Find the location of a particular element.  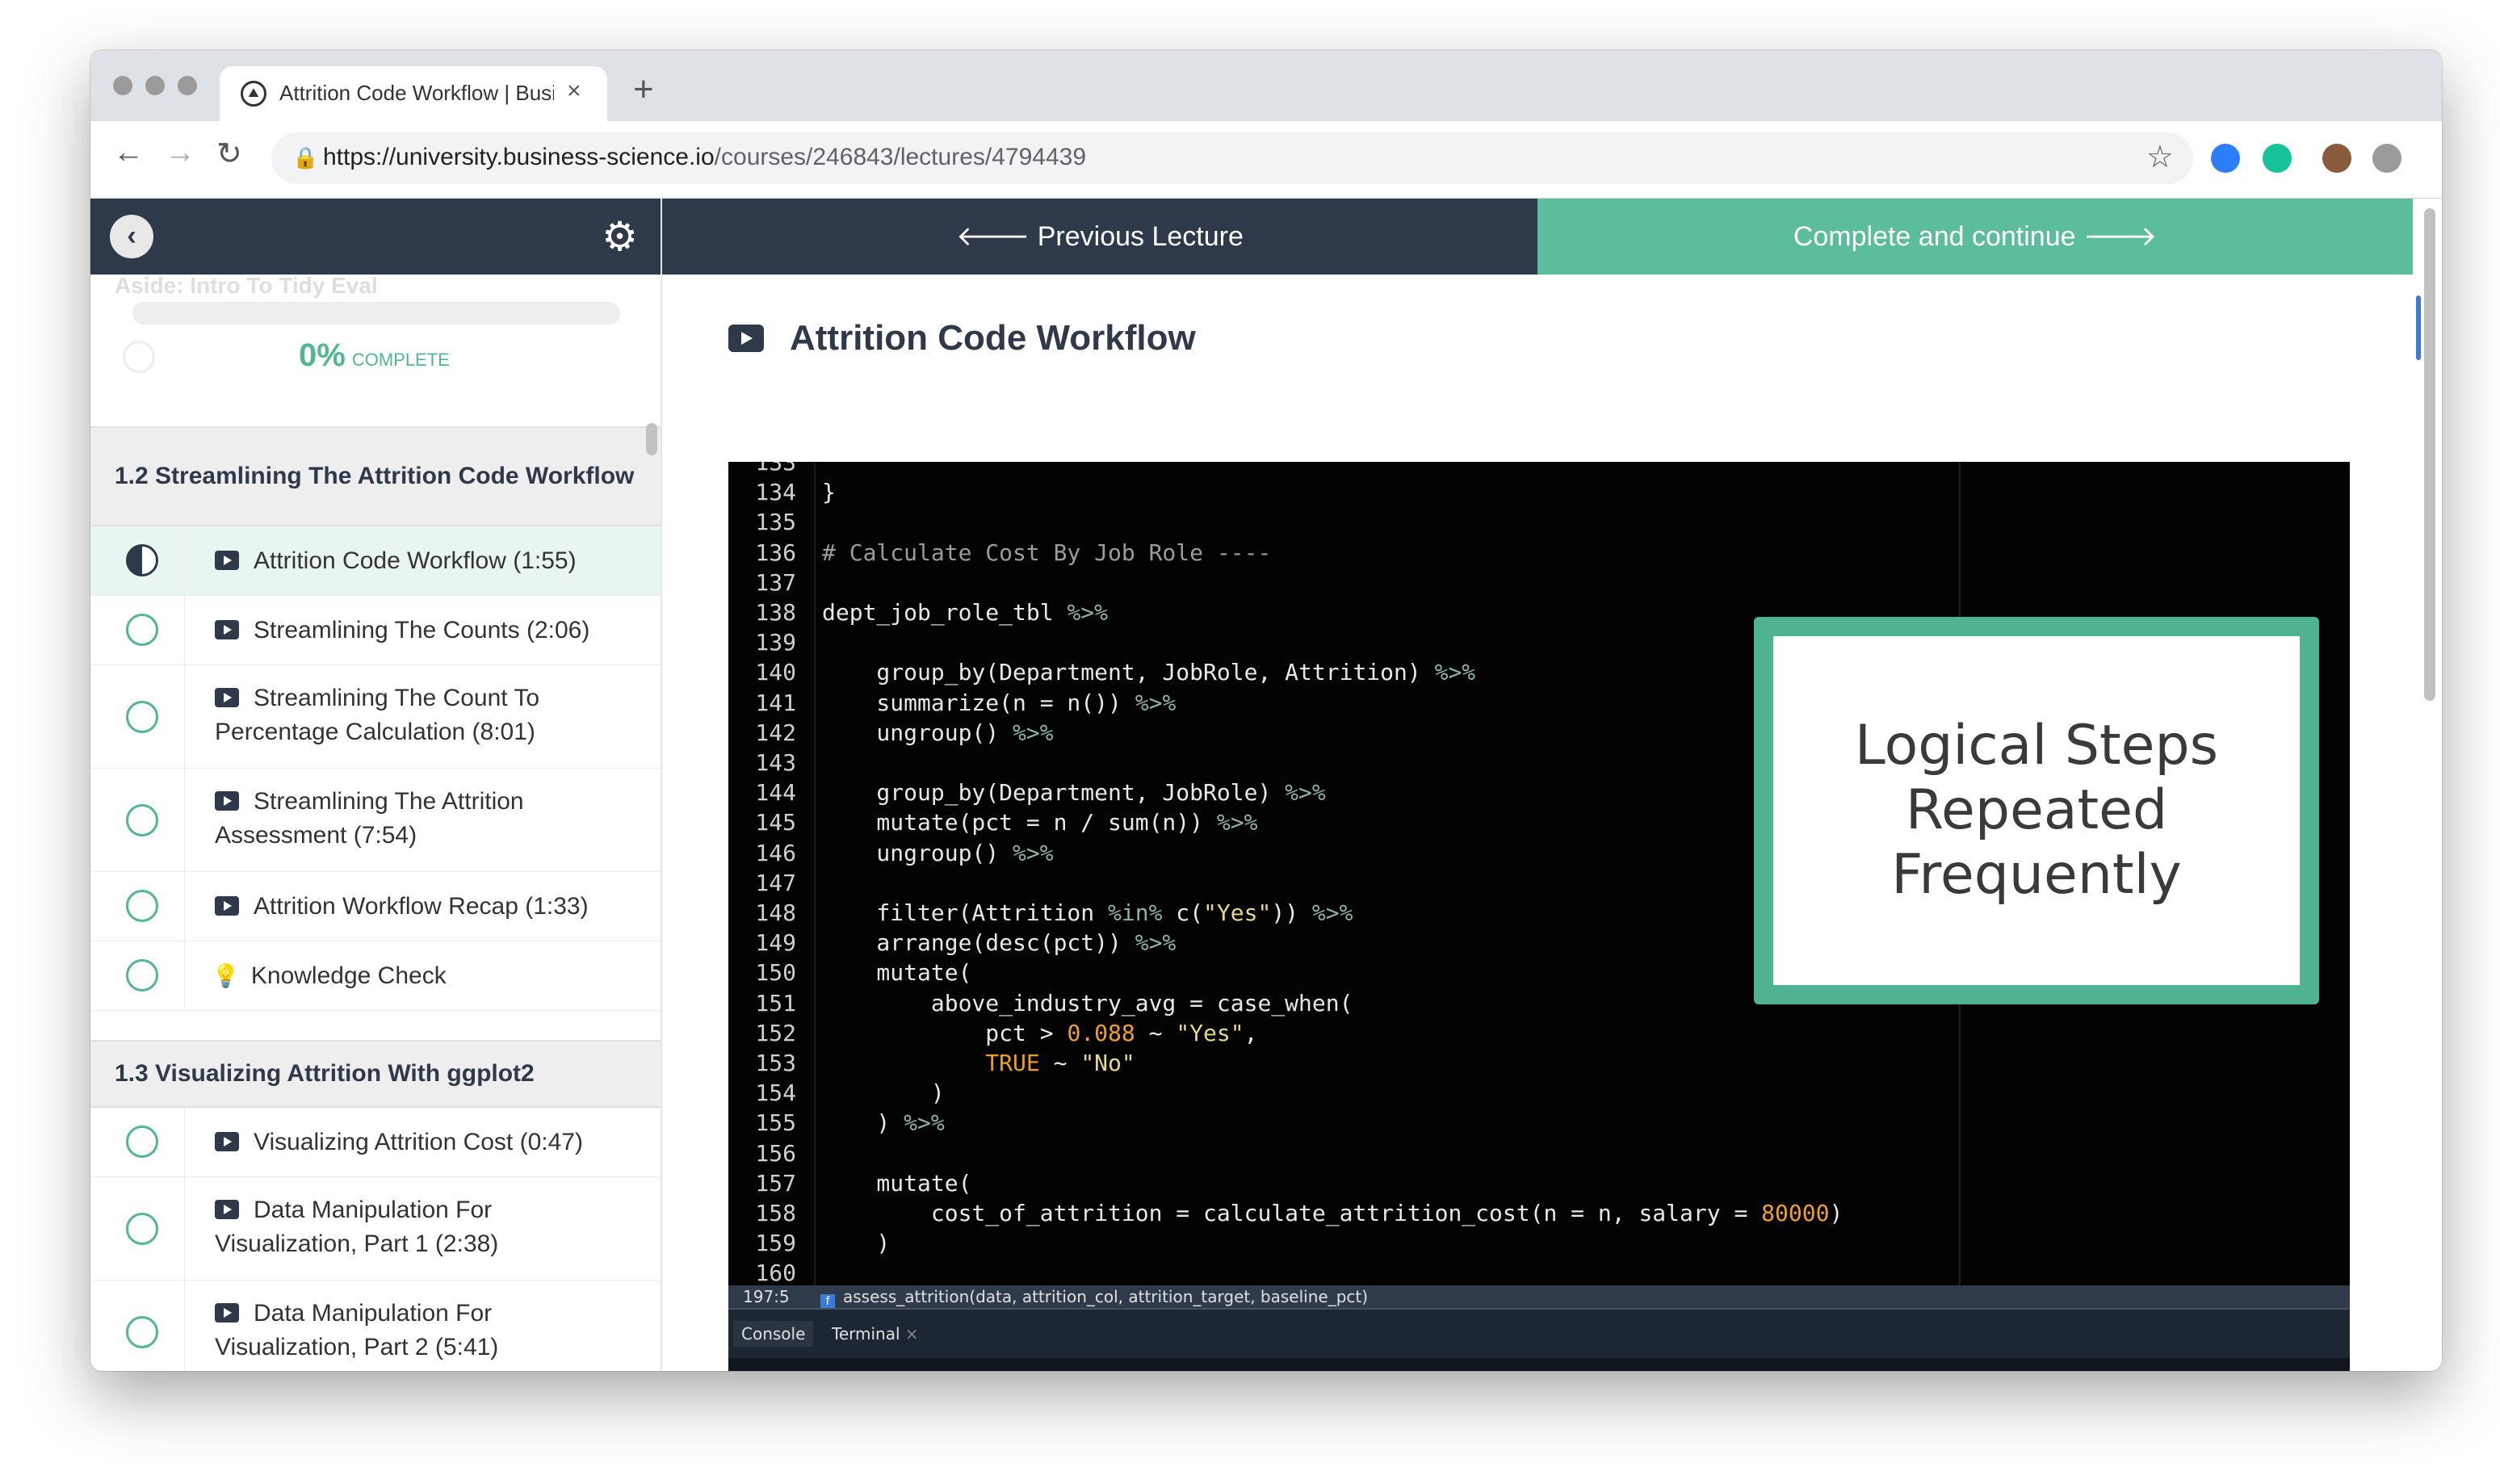

close-window-button is located at coordinates (122, 85).